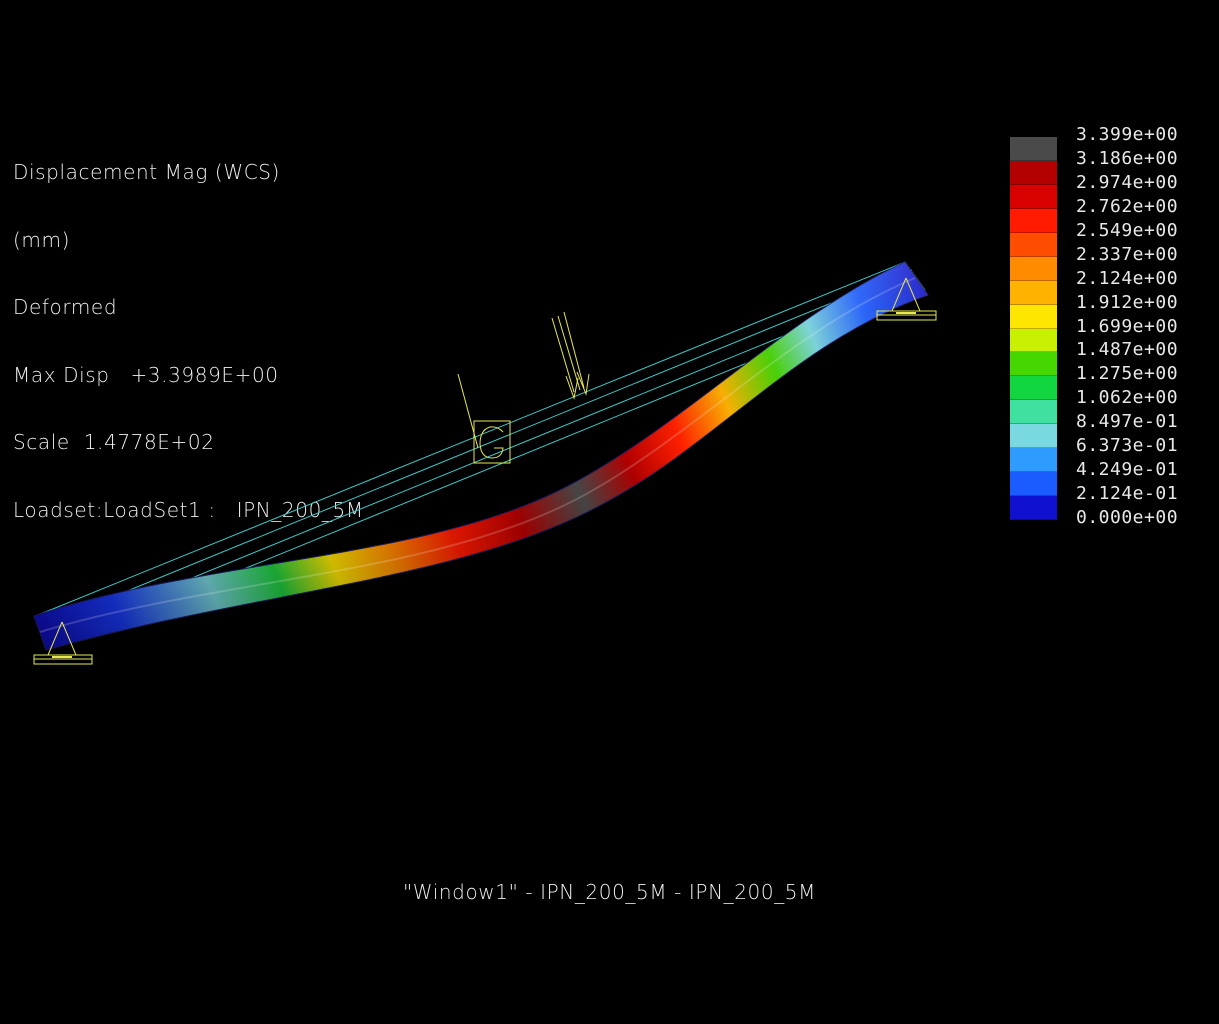 This screenshot has width=1219, height=1024. I want to click on legend-label: 0.000e+00, so click(1127, 517).